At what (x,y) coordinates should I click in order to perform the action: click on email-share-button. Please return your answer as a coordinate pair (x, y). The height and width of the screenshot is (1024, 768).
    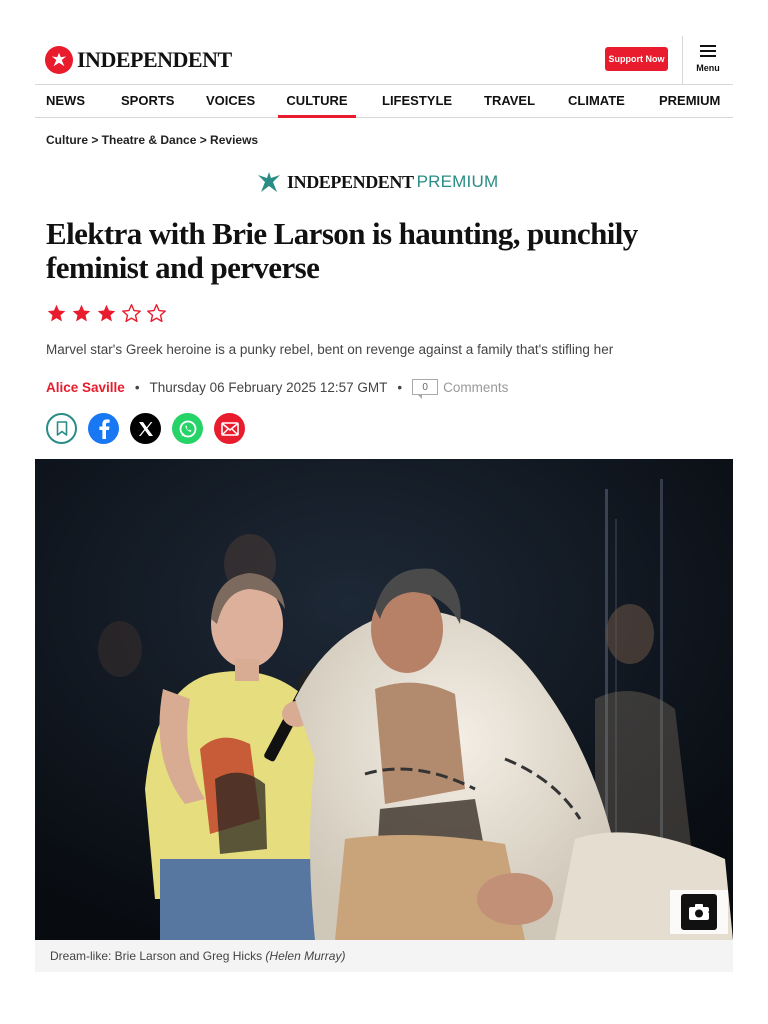
    Looking at the image, I should click on (229, 428).